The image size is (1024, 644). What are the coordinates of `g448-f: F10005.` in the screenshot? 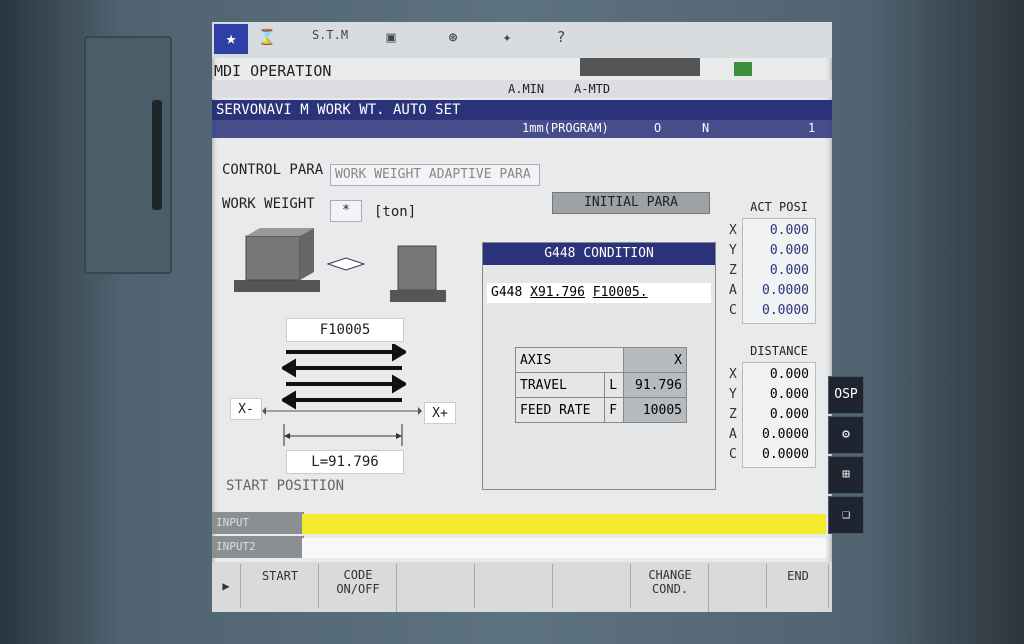 It's located at (620, 292).